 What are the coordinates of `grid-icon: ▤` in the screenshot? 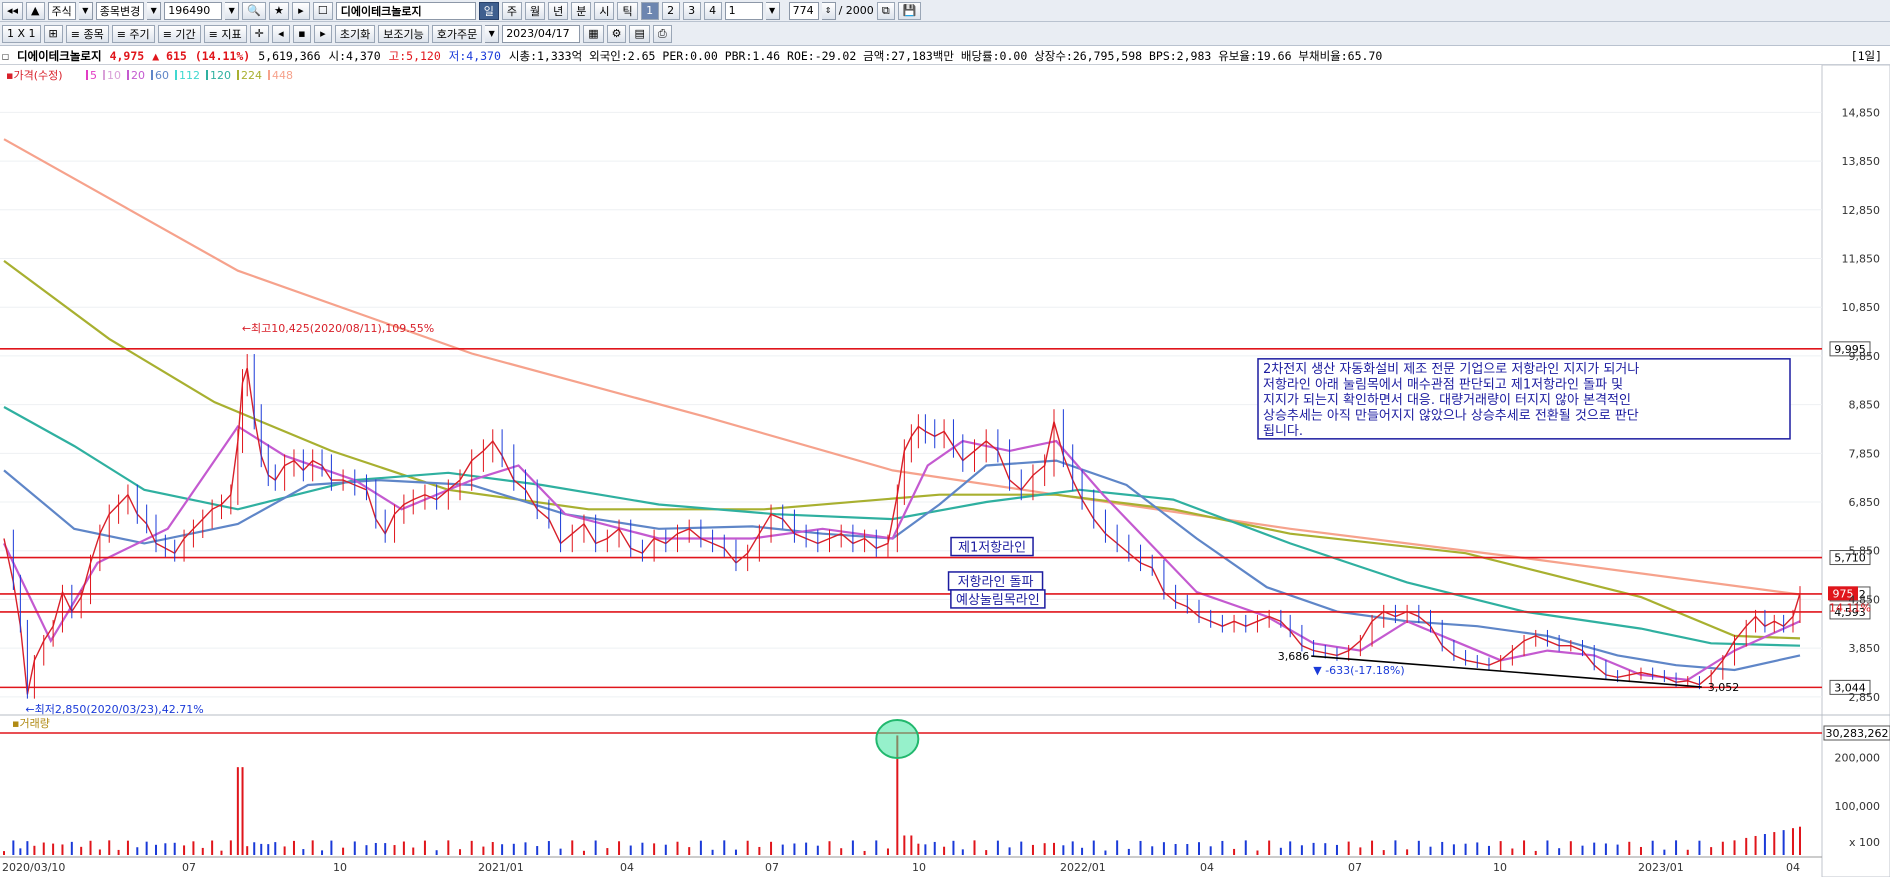 It's located at (639, 33).